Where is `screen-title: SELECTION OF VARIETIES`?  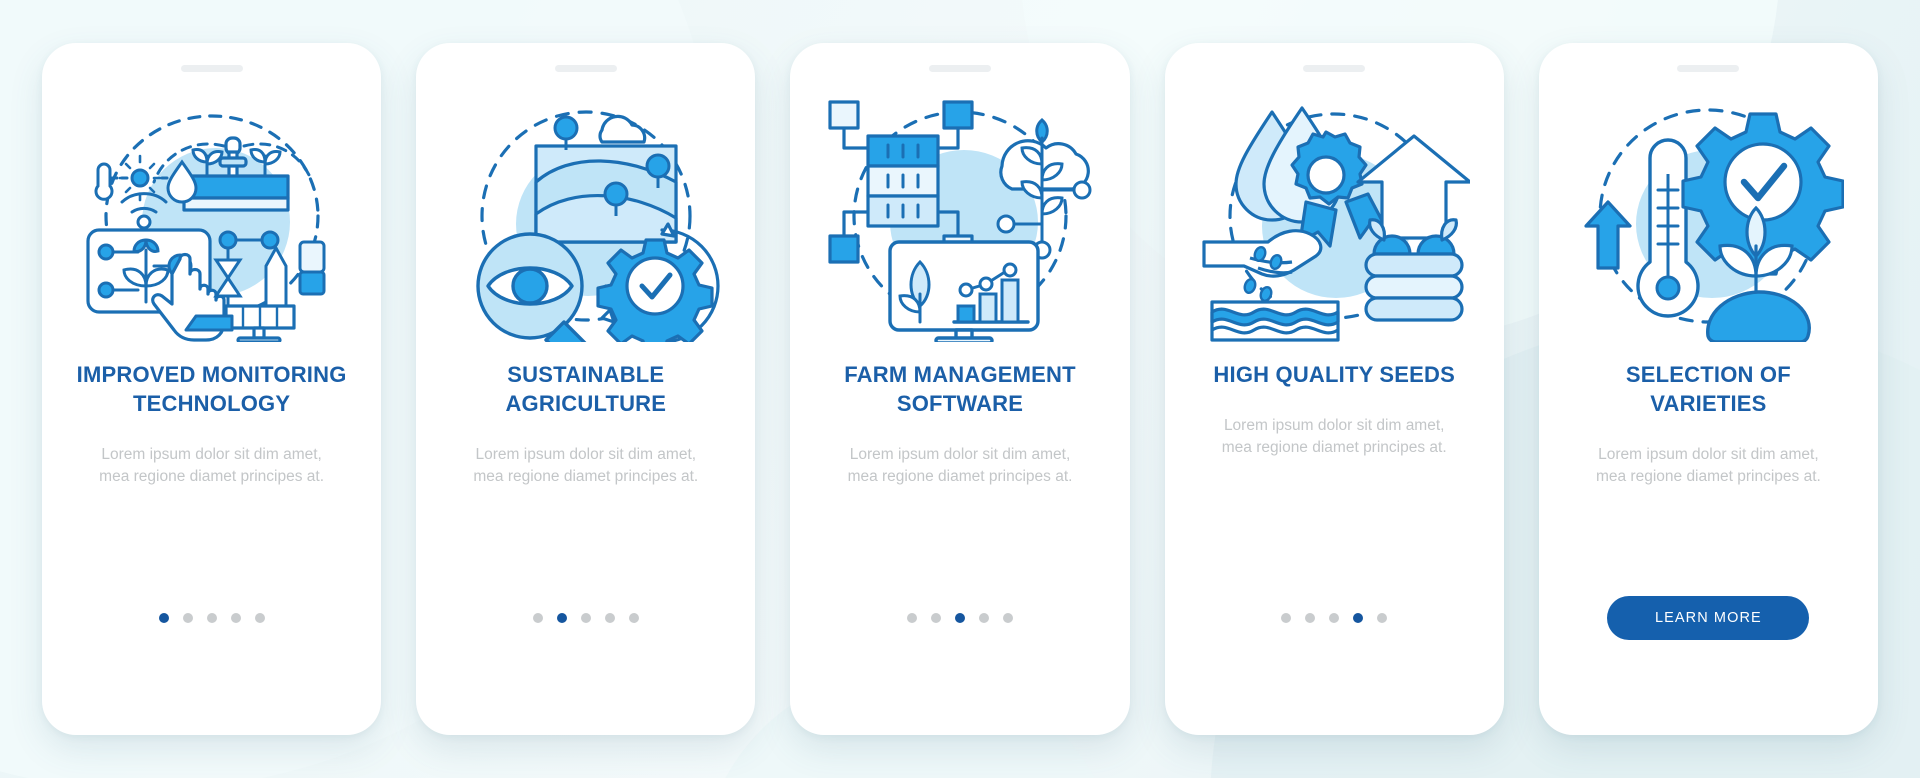 screen-title: SELECTION OF VARIETIES is located at coordinates (1708, 389).